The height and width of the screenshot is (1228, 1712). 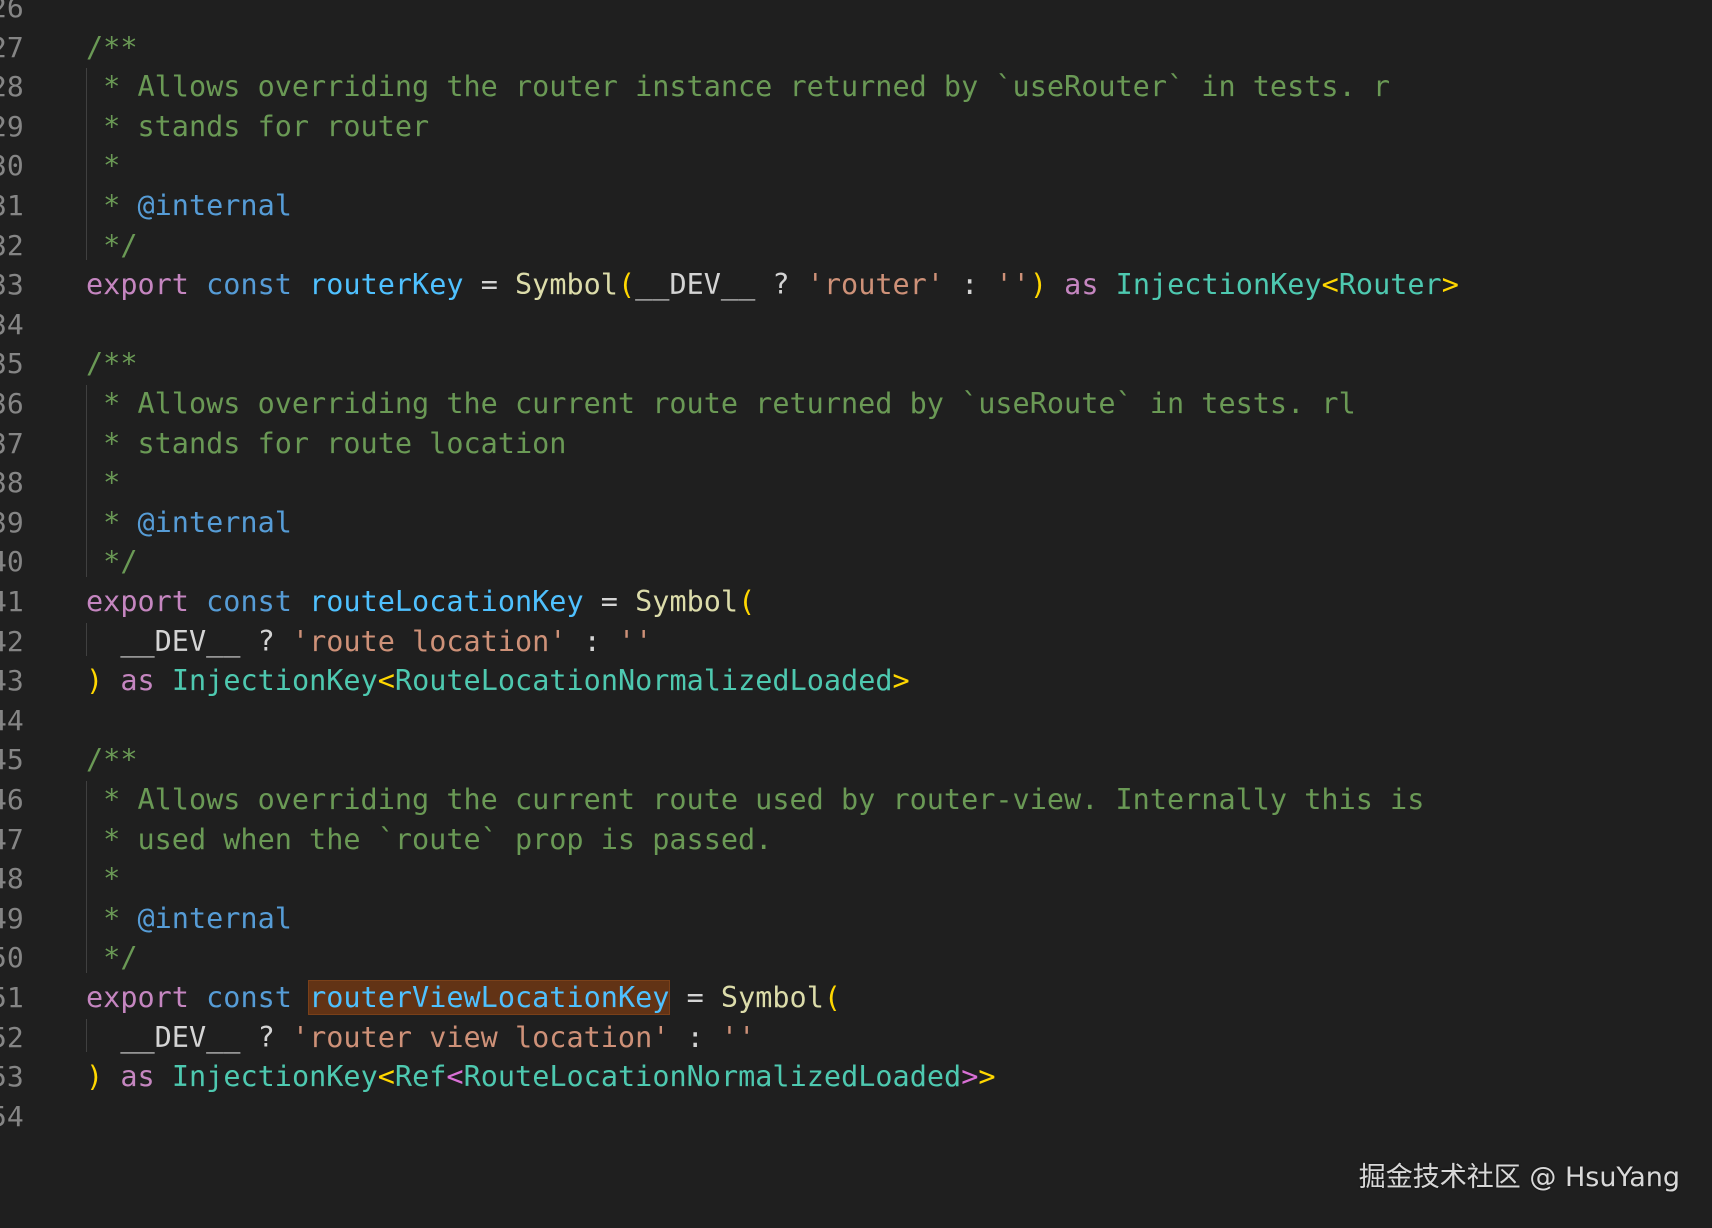 I want to click on code-token: '', so click(x=1012, y=285).